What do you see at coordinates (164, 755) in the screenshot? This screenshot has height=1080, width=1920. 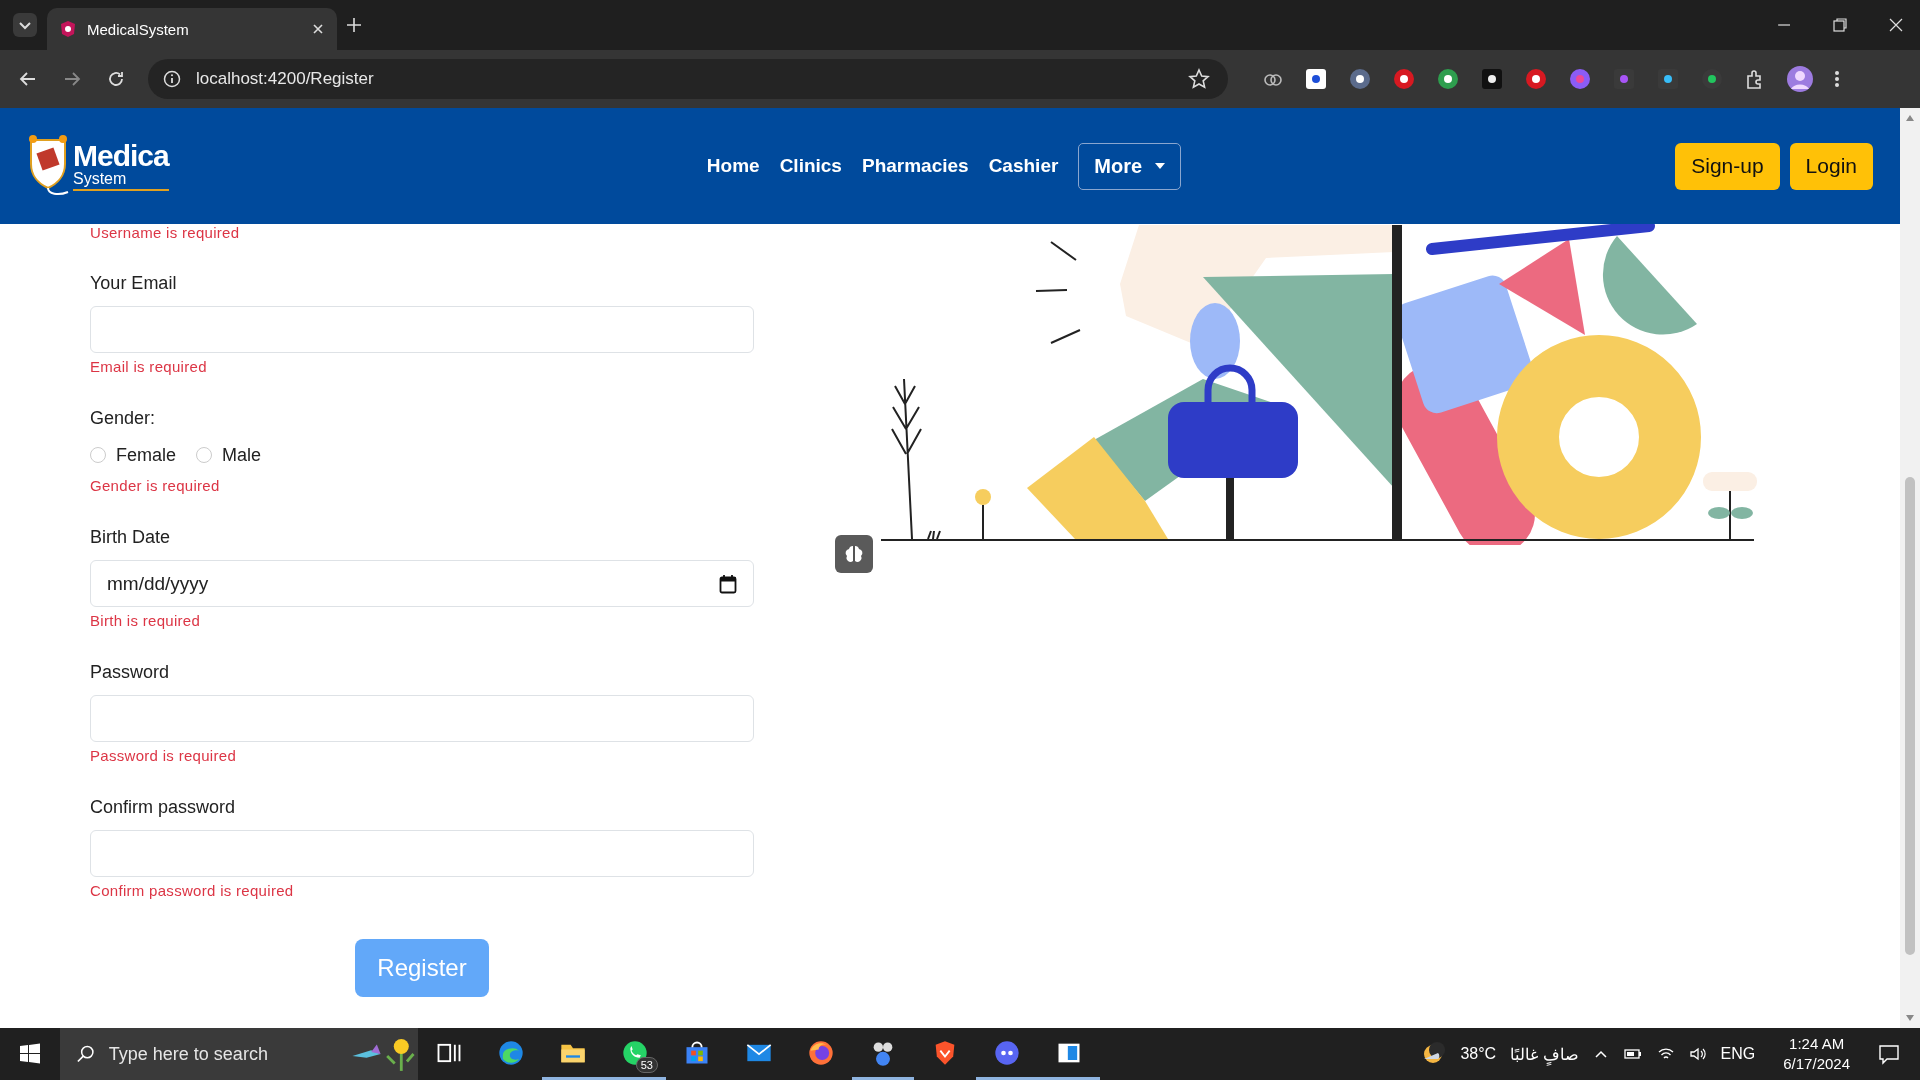 I see `error-text: Password is required` at bounding box center [164, 755].